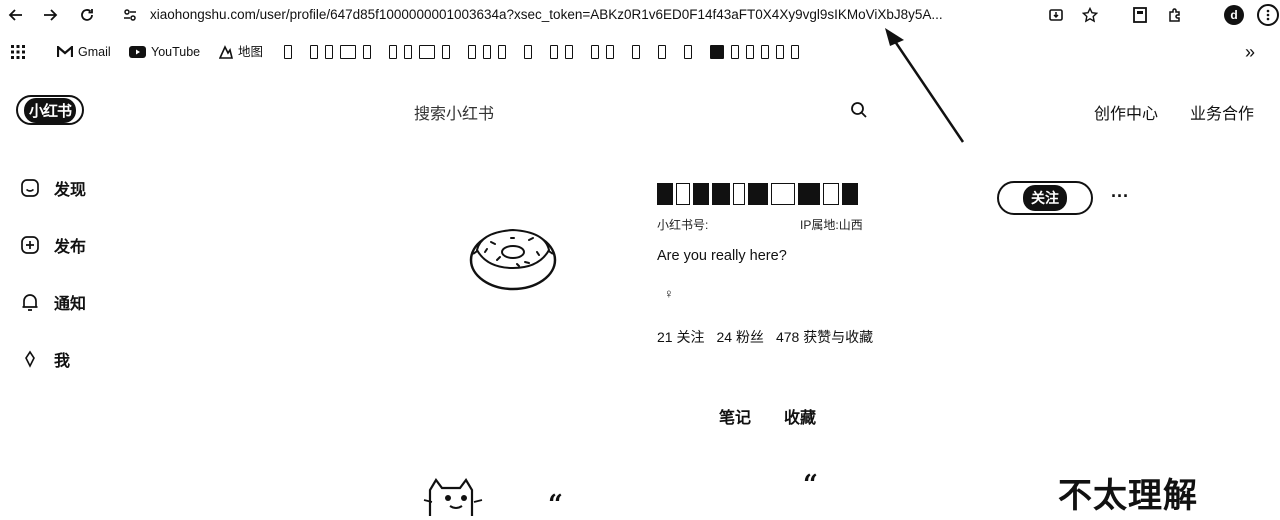 This screenshot has width=1280, height=520. I want to click on ip-label: IP属地:, so click(819, 225).